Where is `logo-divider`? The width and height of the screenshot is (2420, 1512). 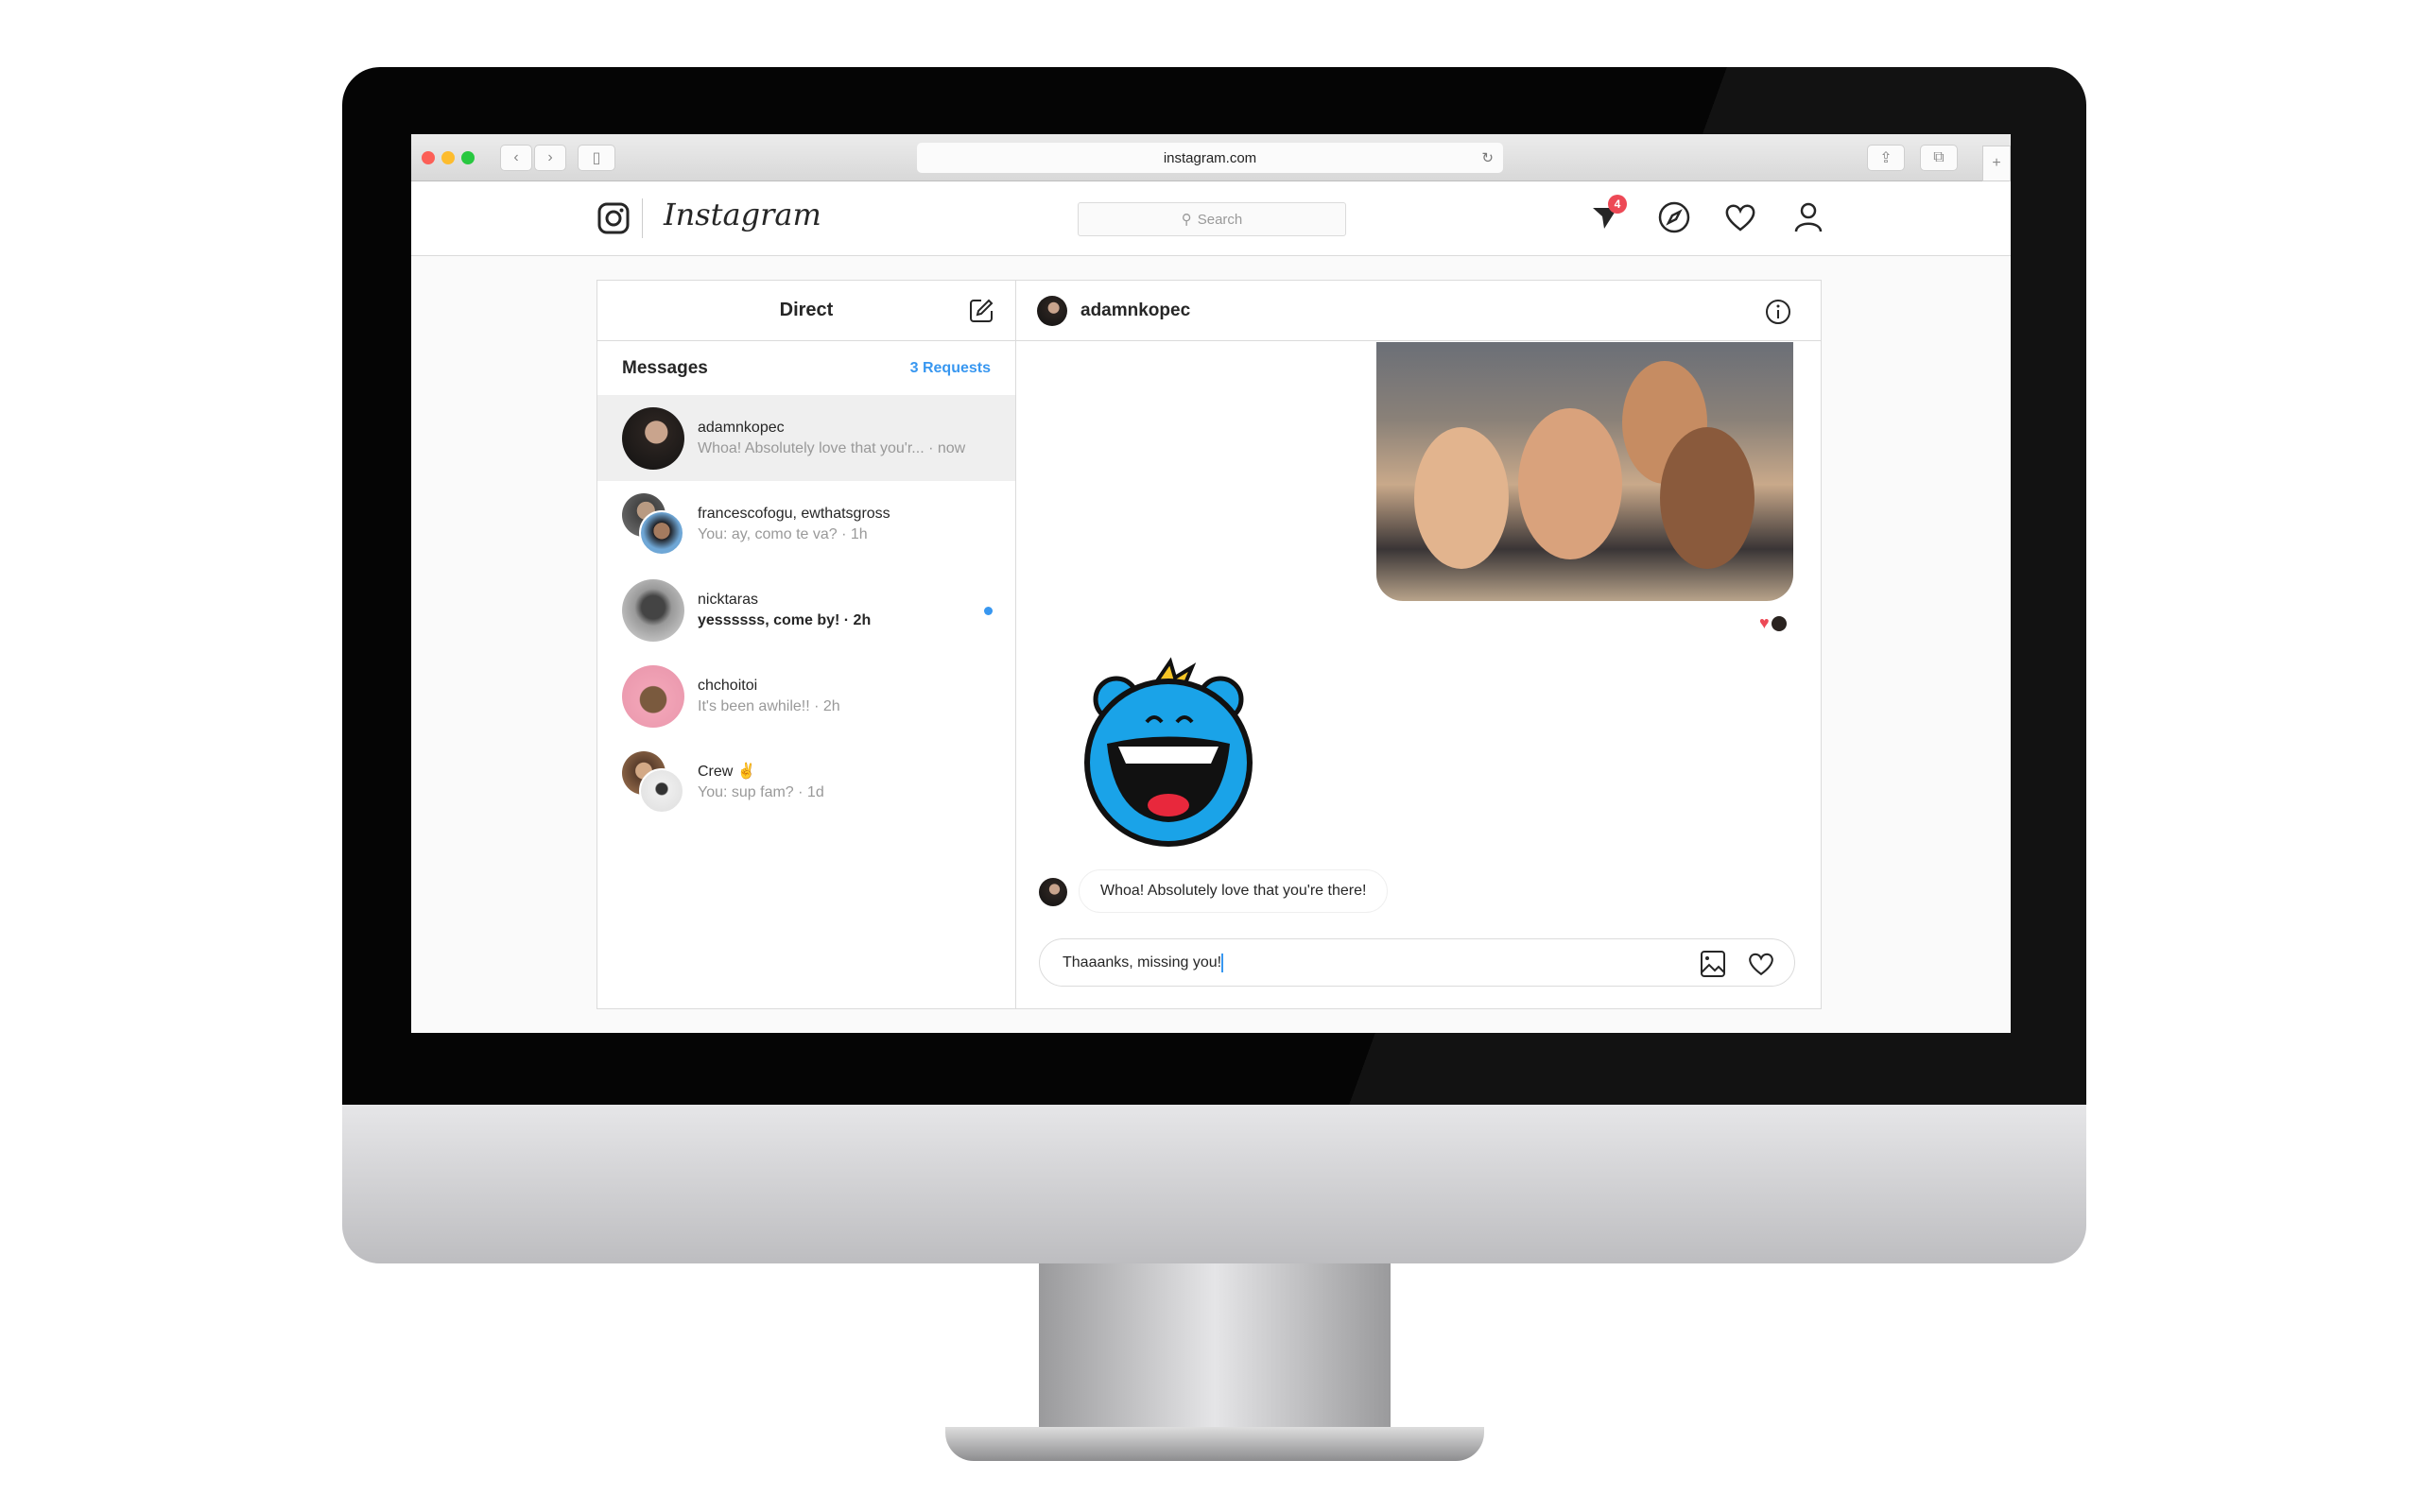 logo-divider is located at coordinates (642, 218).